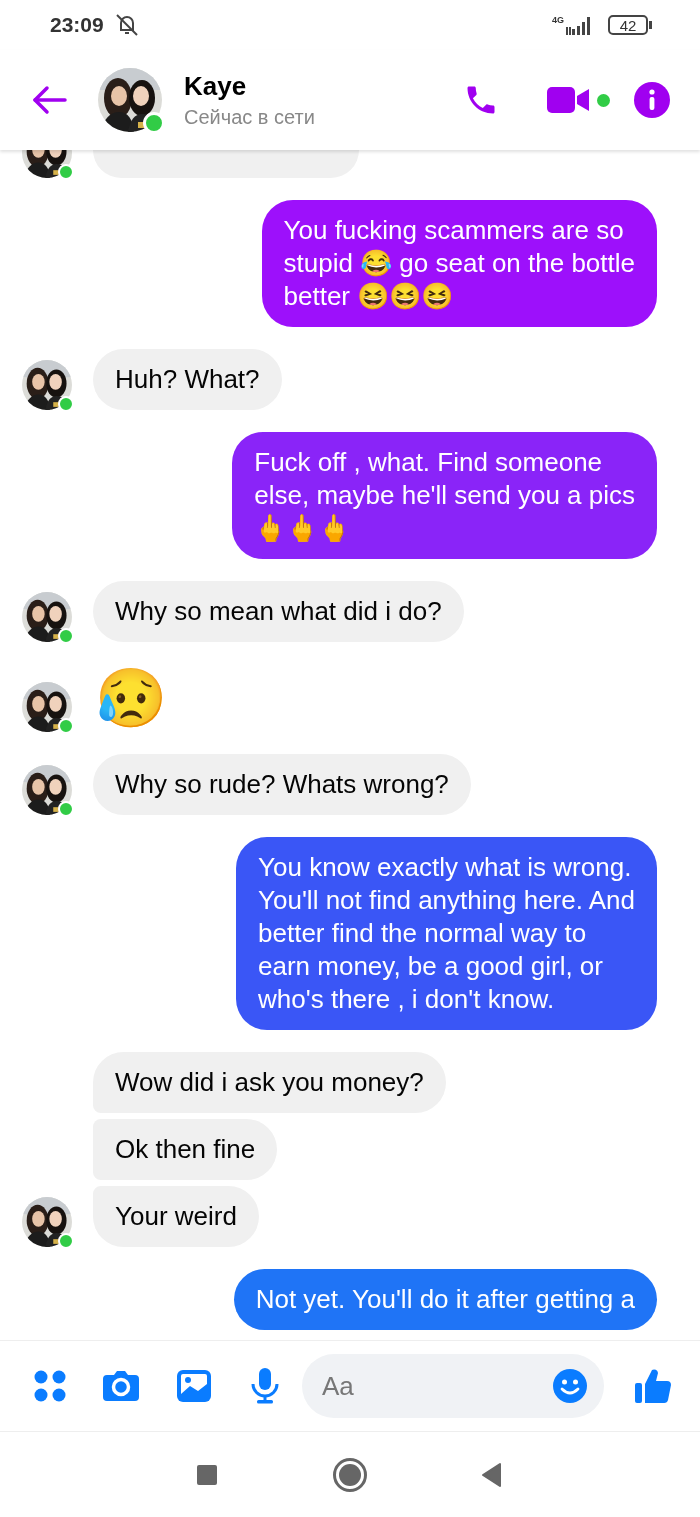 The image size is (700, 1517). I want to click on message-bubble: Why so mean what did i do?, so click(278, 611).